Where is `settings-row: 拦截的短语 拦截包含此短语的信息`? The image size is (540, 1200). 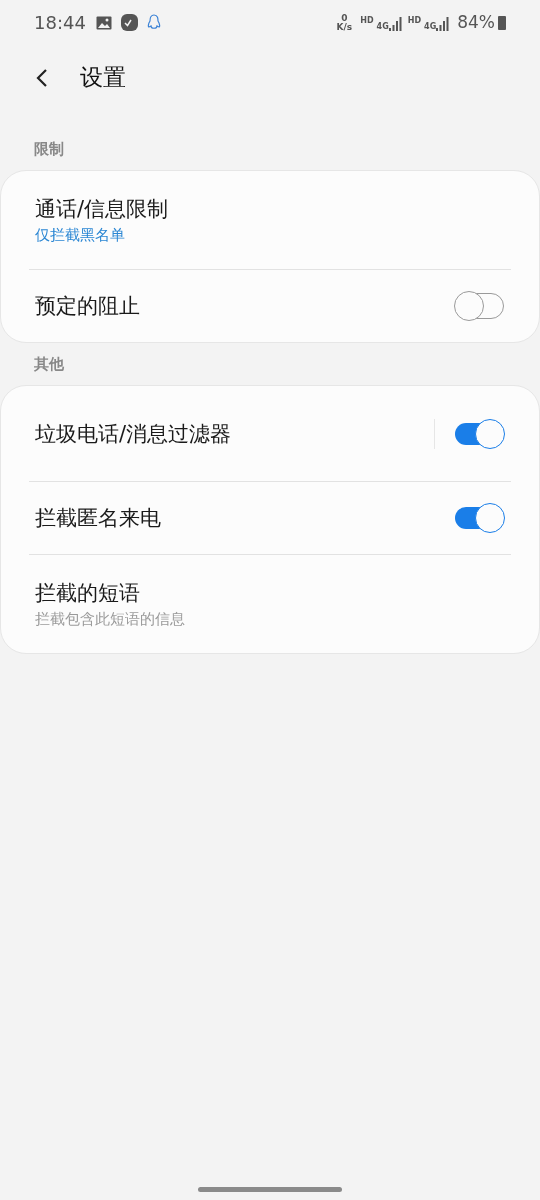 settings-row: 拦截的短语 拦截包含此短语的信息 is located at coordinates (270, 604).